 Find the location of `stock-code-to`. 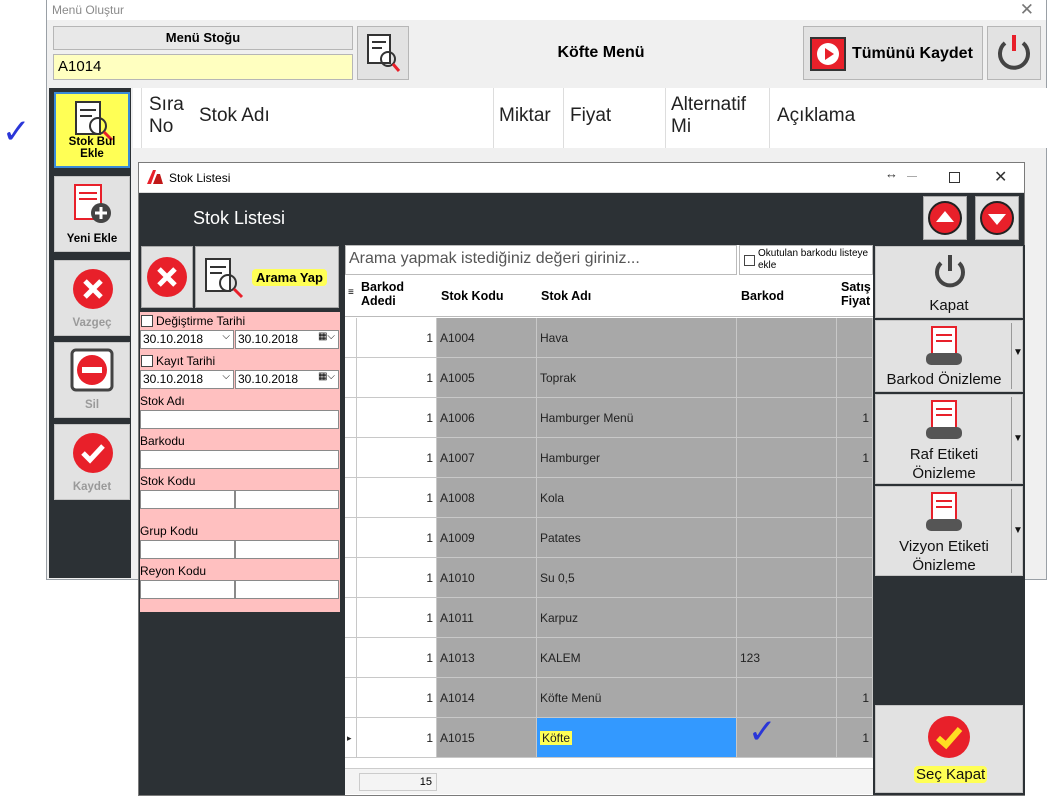

stock-code-to is located at coordinates (287, 499).